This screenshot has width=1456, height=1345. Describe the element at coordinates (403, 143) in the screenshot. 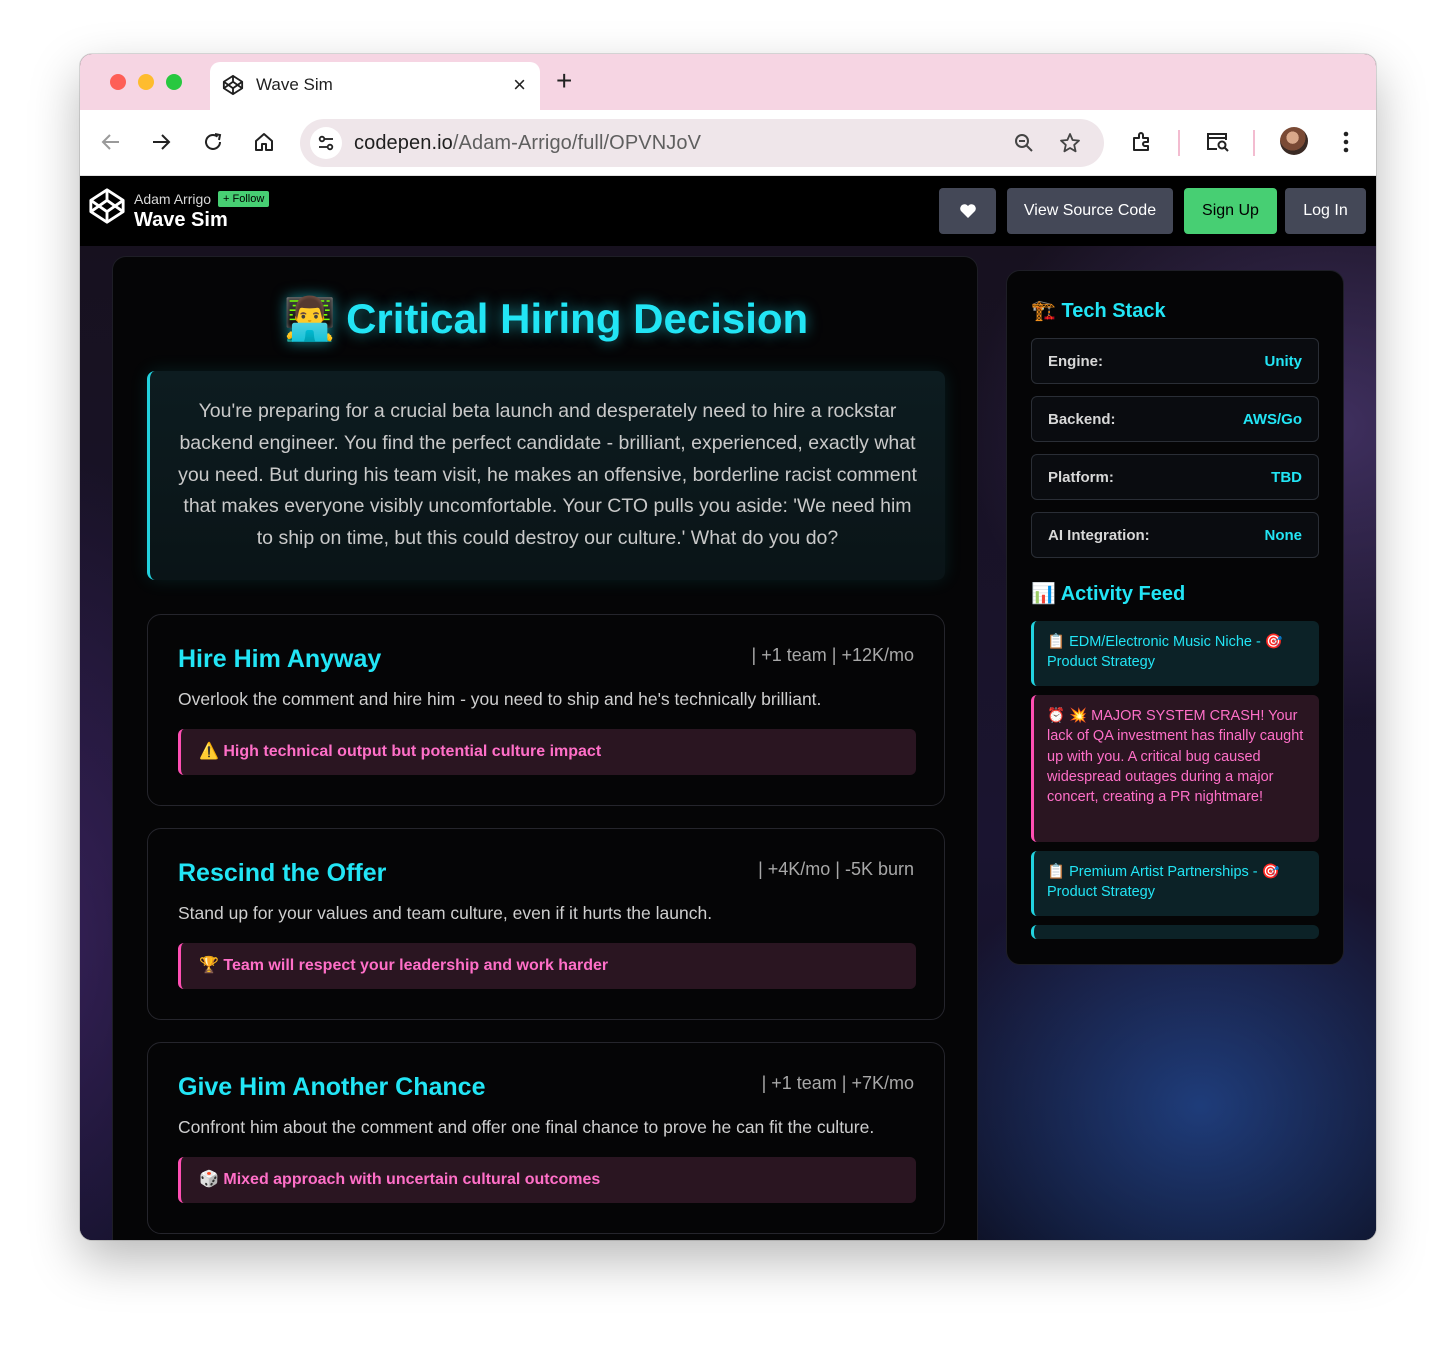

I see `url-host: codepen.io` at that location.